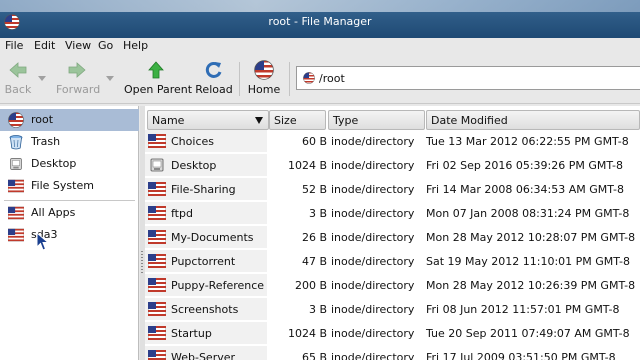 Image resolution: width=640 pixels, height=360 pixels. What do you see at coordinates (523, 309) in the screenshot?
I see `file-date: Fri 08 Jun 2012 11:57:01 PM GMT-8` at bounding box center [523, 309].